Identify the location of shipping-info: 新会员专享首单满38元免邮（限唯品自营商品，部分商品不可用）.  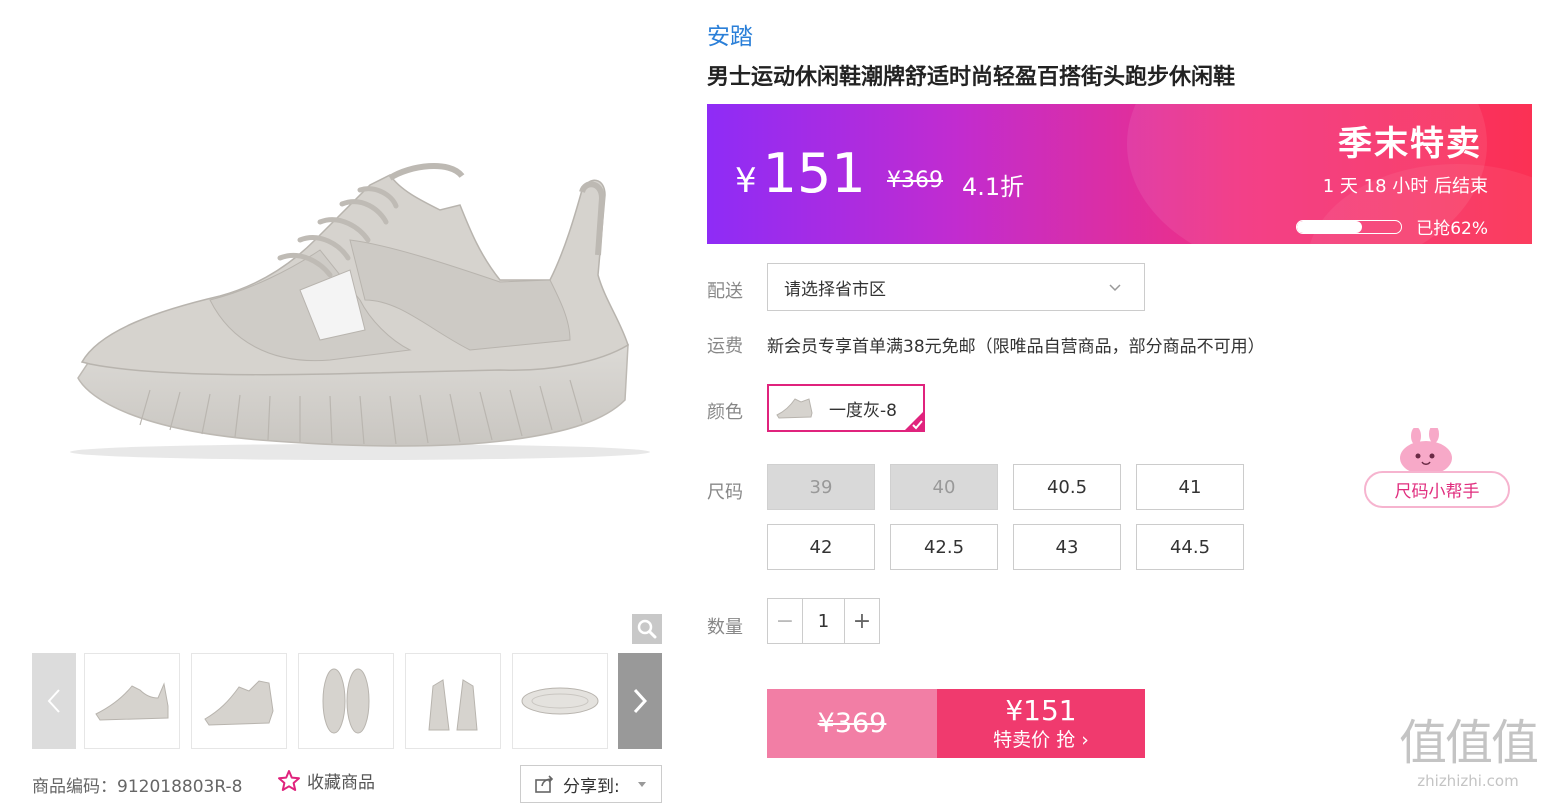
(1016, 347).